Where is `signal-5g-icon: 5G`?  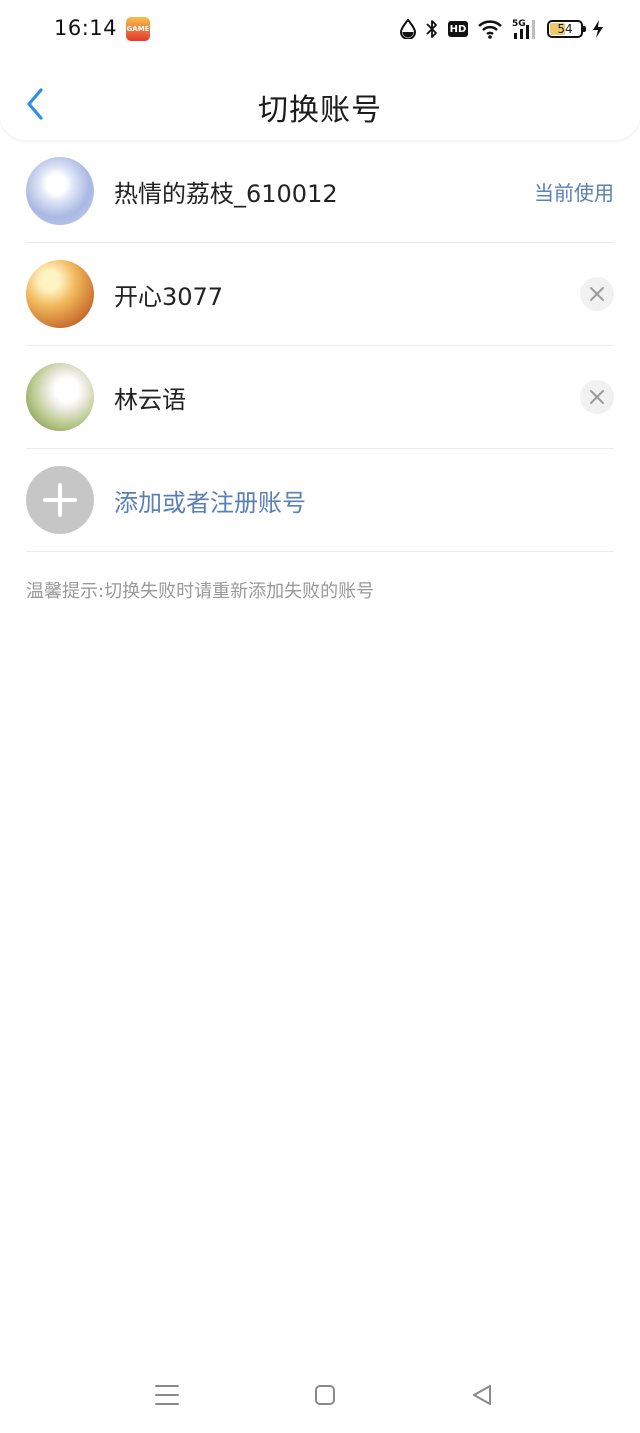
signal-5g-icon: 5G is located at coordinates (525, 29).